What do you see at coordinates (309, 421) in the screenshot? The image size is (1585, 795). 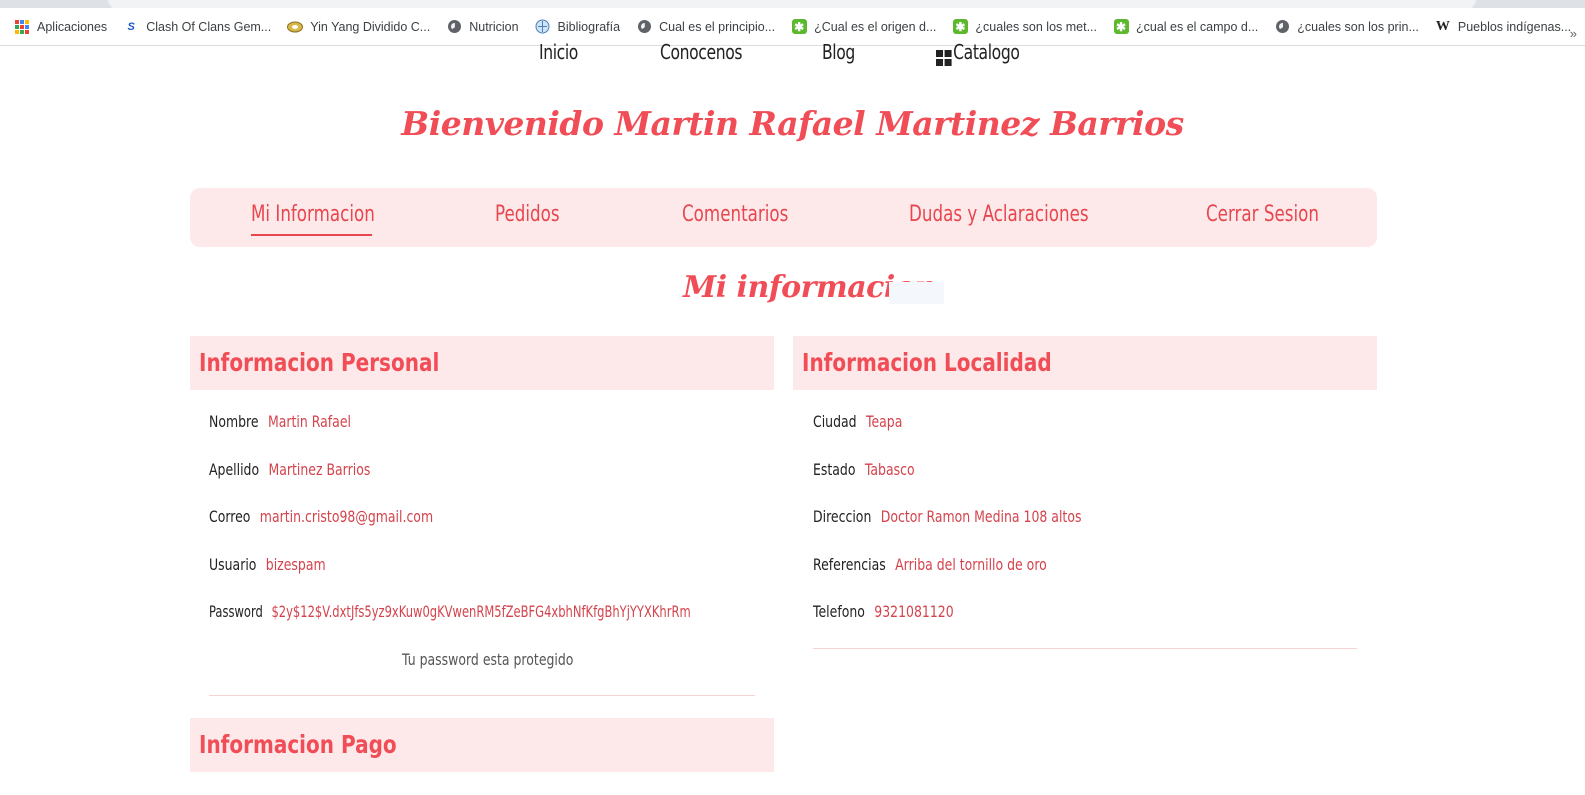 I see `nombre-value: Martin Rafael` at bounding box center [309, 421].